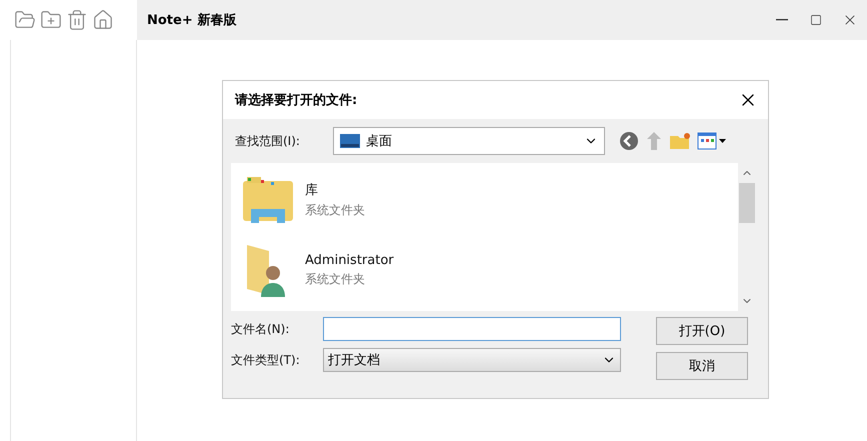 The height and width of the screenshot is (441, 867). What do you see at coordinates (260, 329) in the screenshot?
I see `filename-label: 文件名(N):` at bounding box center [260, 329].